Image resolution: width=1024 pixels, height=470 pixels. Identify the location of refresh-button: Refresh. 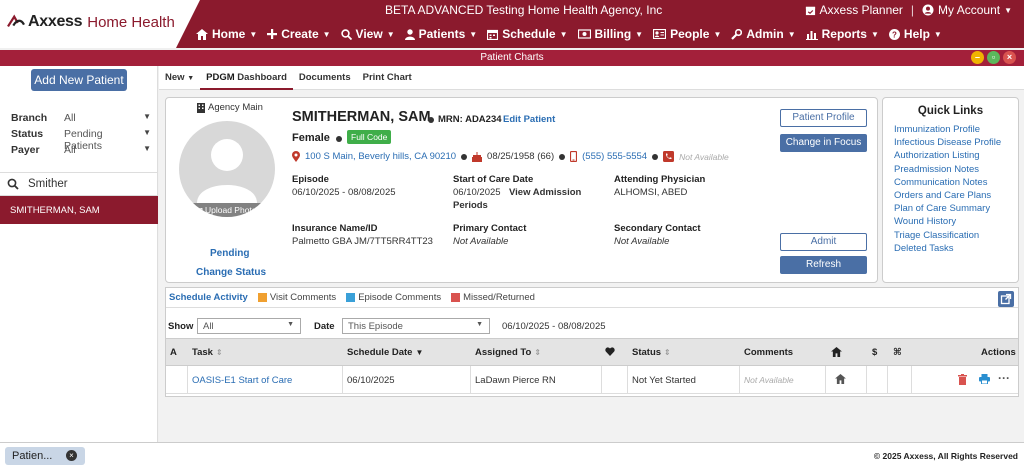
(823, 265).